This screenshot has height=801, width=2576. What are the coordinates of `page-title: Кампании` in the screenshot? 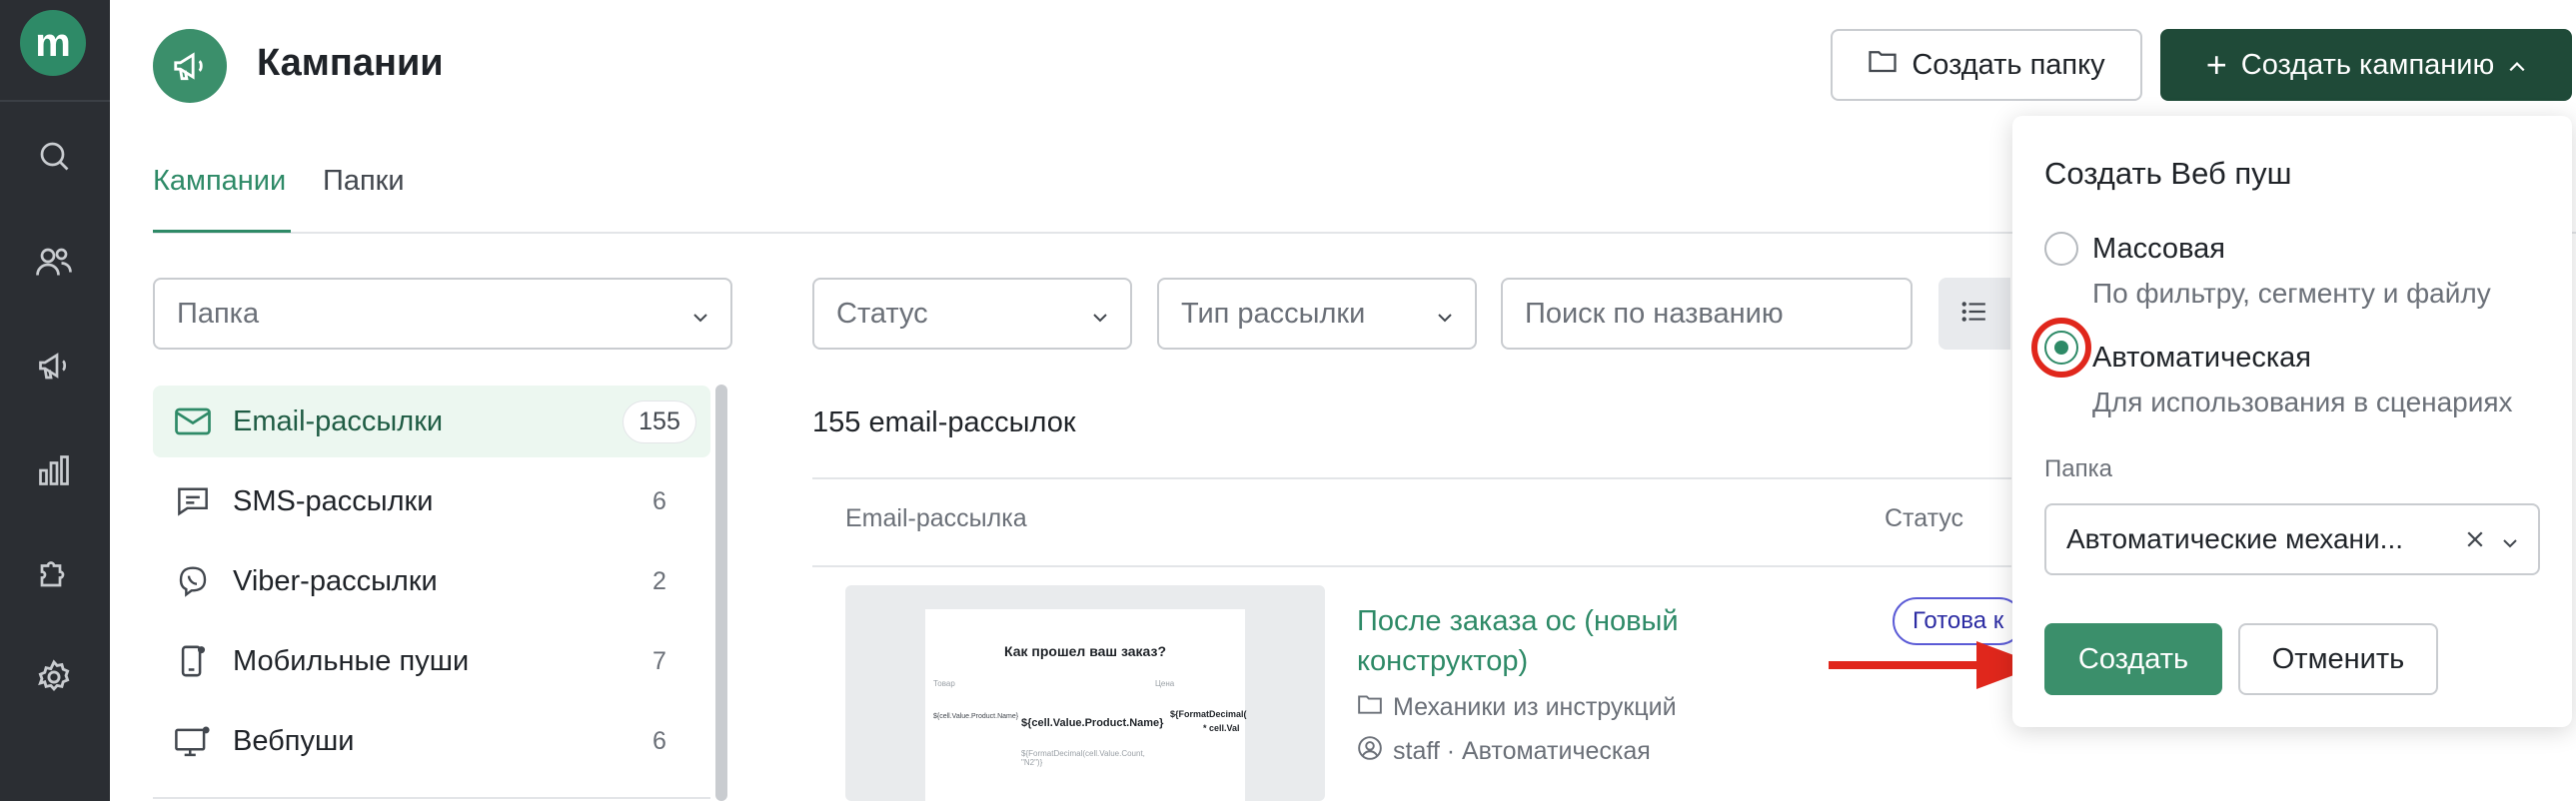 It's located at (350, 63).